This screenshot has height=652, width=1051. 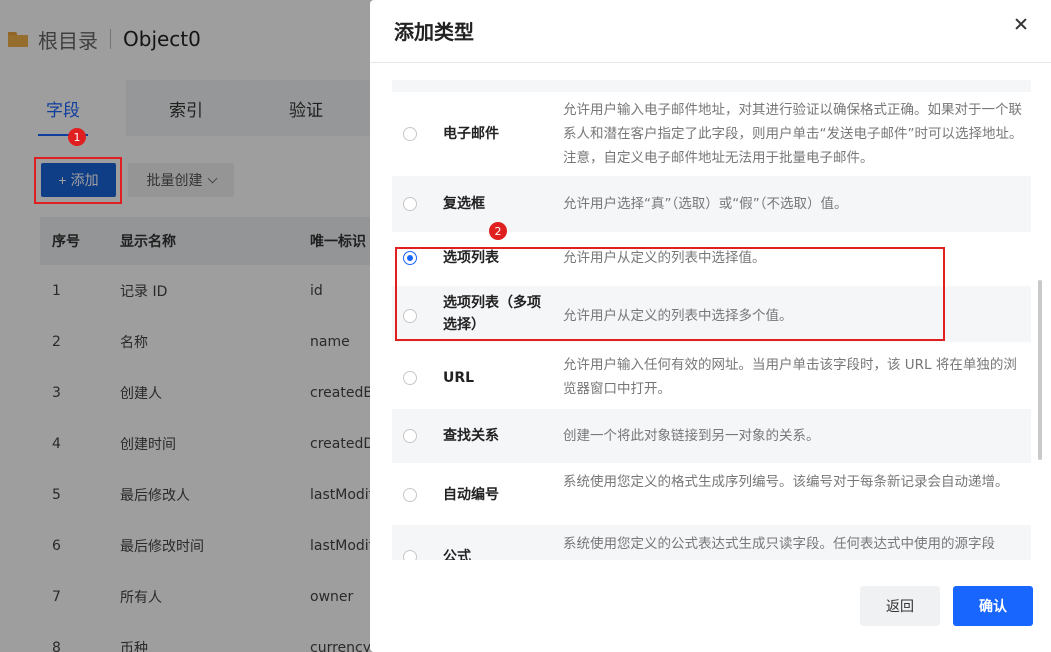 What do you see at coordinates (410, 436) in the screenshot?
I see `radio-lookup` at bounding box center [410, 436].